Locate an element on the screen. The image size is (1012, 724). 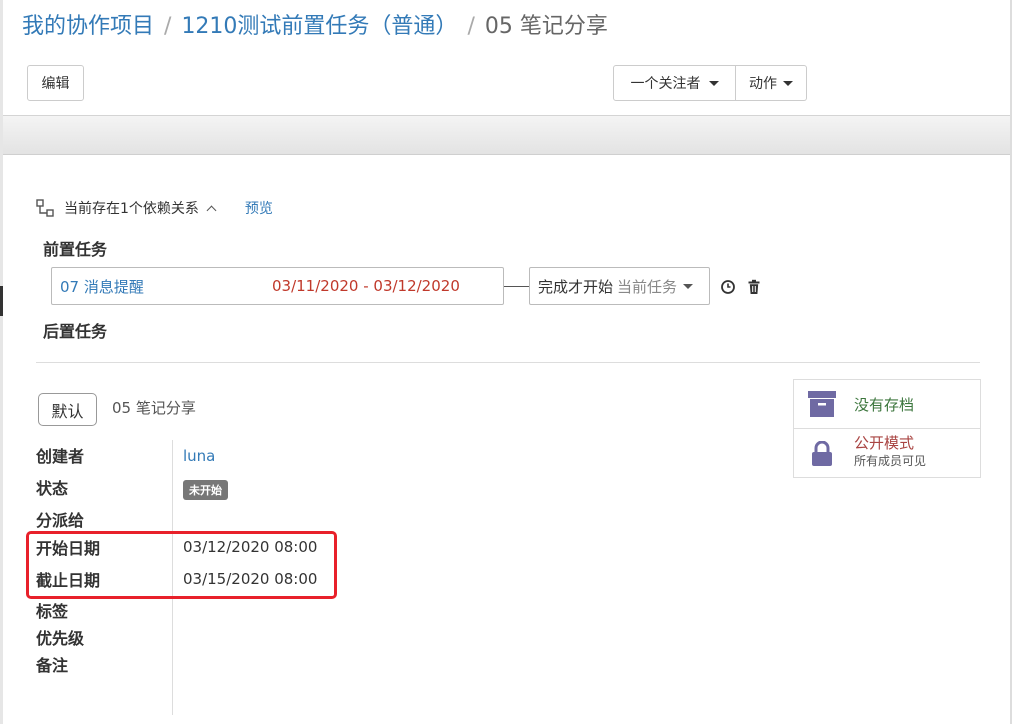
dependency-type-value: 完成才开始 is located at coordinates (576, 286).